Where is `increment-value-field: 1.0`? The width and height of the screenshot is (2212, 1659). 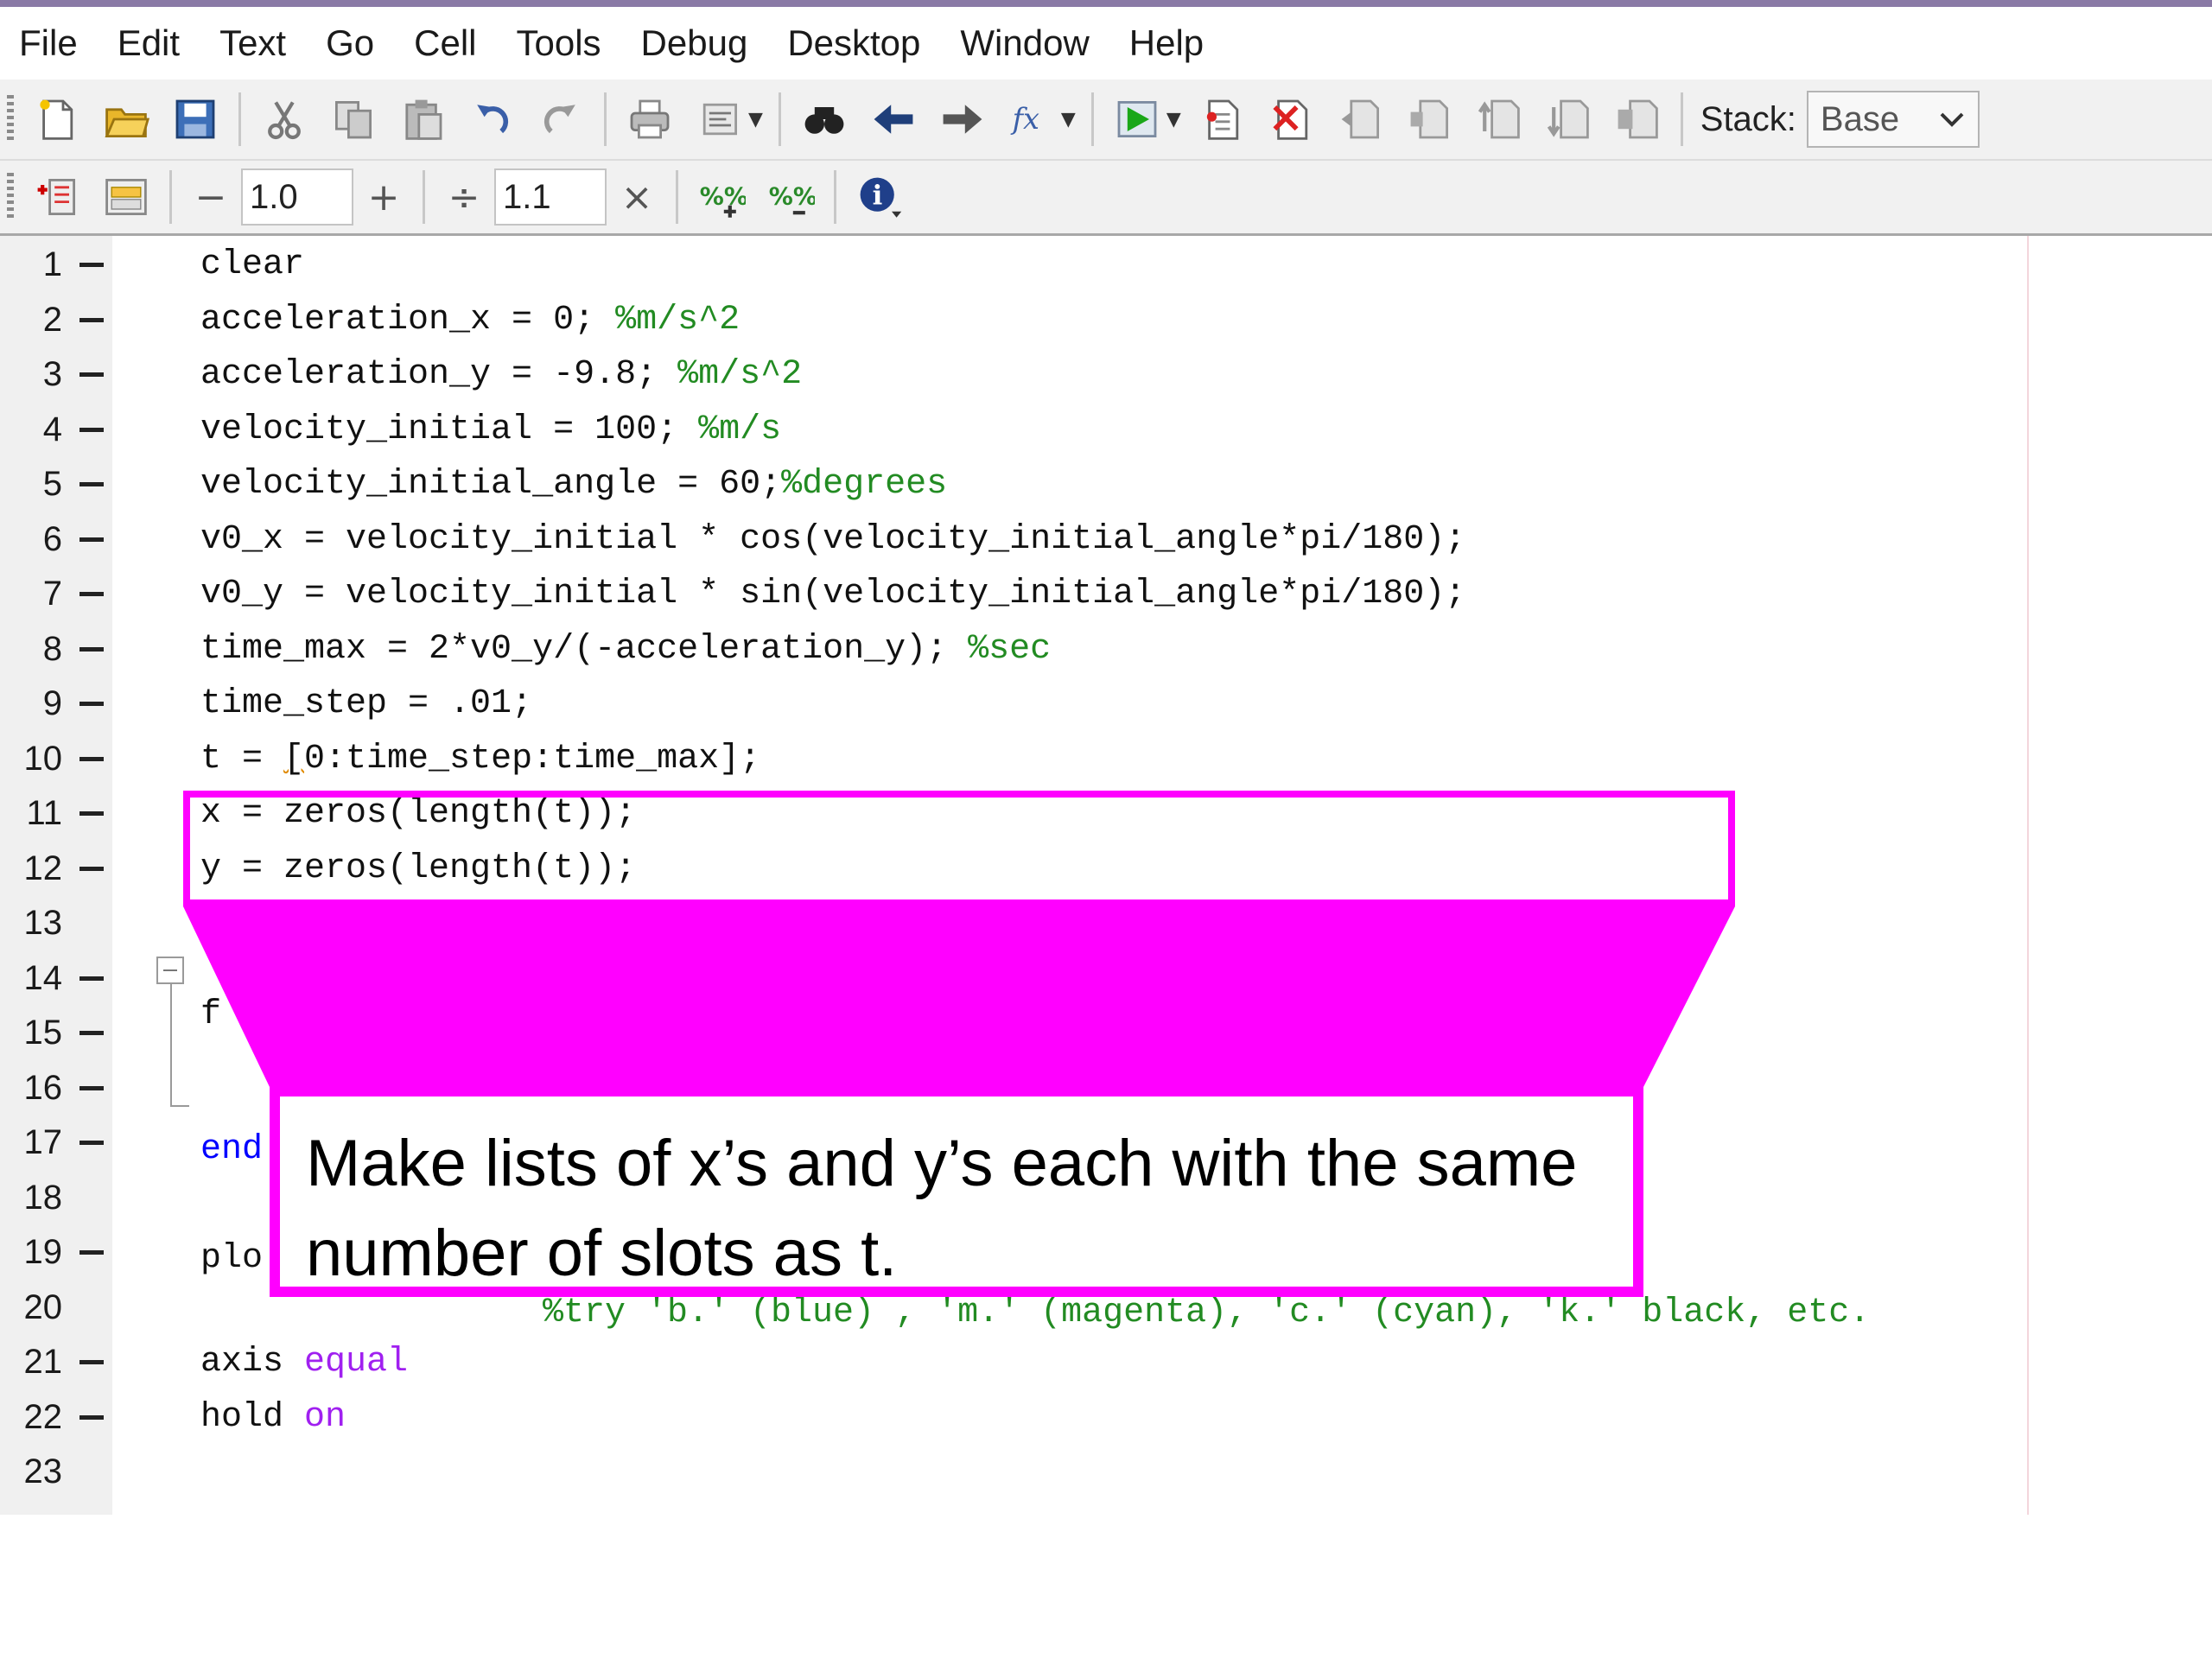
increment-value-field: 1.0 is located at coordinates (297, 197).